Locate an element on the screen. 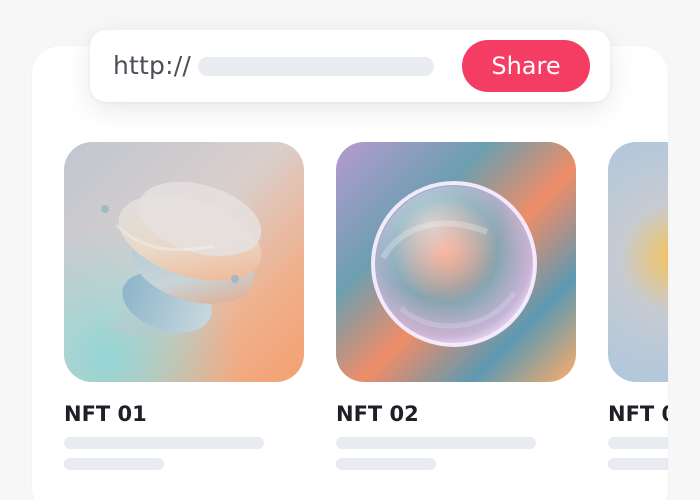 The image size is (700, 500). nft-card: NFT 03 is located at coordinates (638, 306).